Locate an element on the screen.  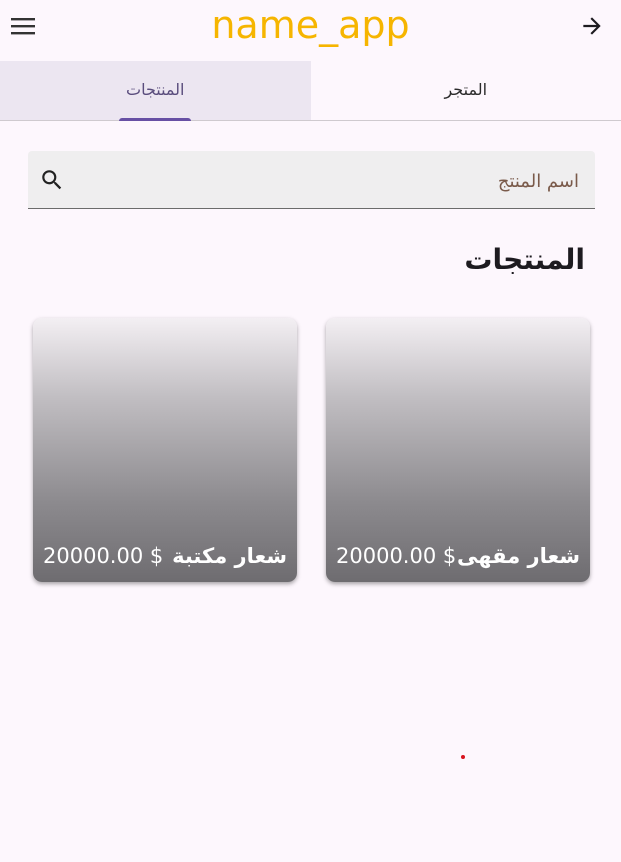
product-card-footer: شعار مكتبة 20000.00 $ is located at coordinates (165, 556).